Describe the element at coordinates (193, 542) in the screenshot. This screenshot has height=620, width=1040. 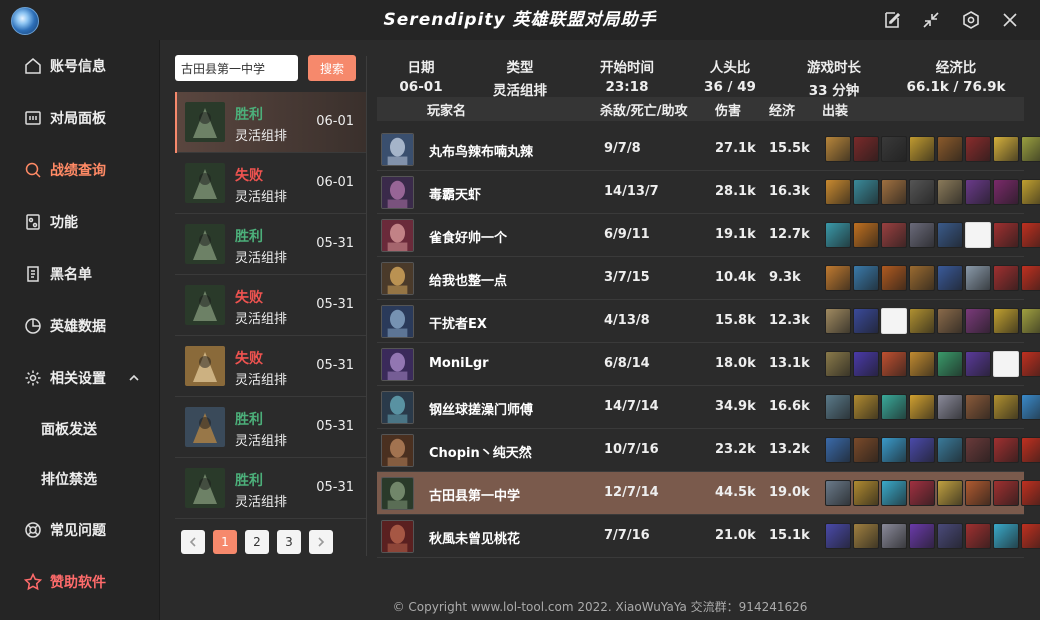
I see `prev-page-button` at that location.